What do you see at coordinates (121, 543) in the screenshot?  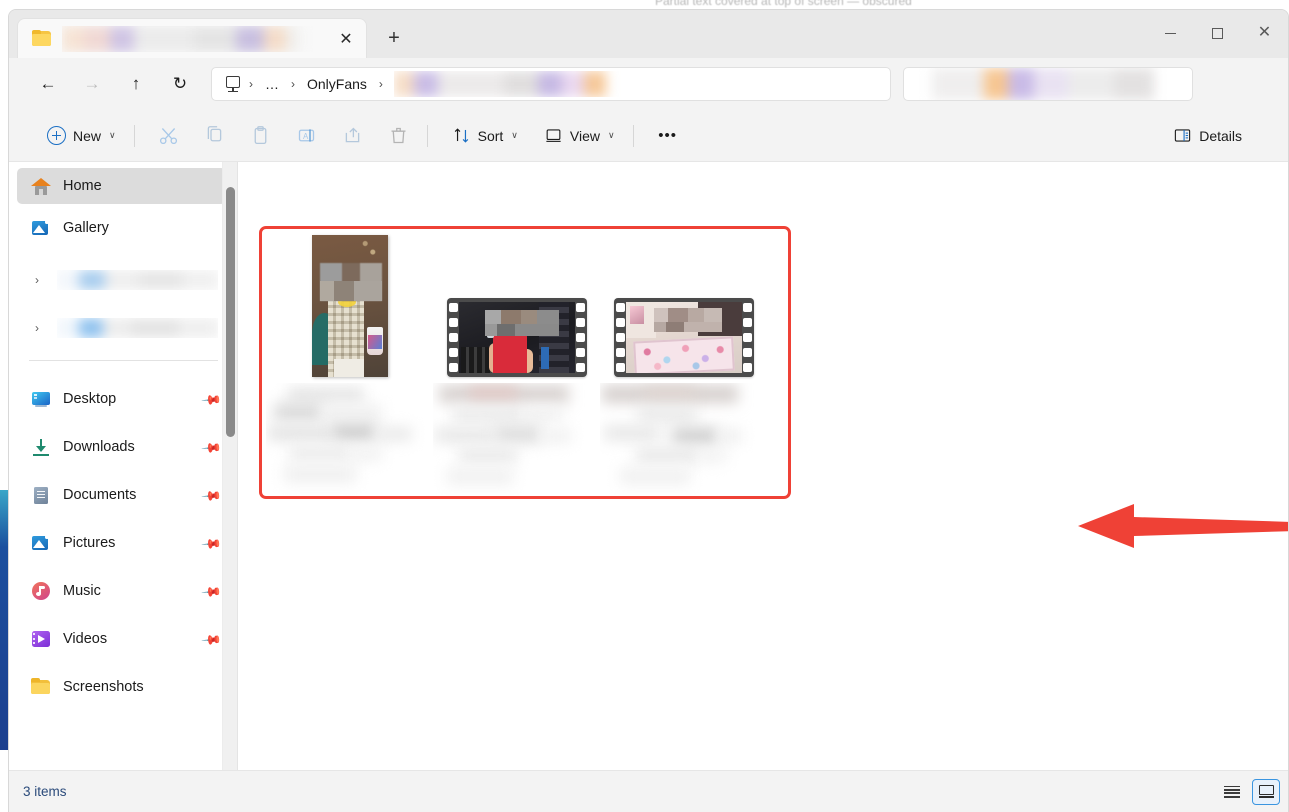 I see `sidebar-item-pictures: Pictures 📌` at bounding box center [121, 543].